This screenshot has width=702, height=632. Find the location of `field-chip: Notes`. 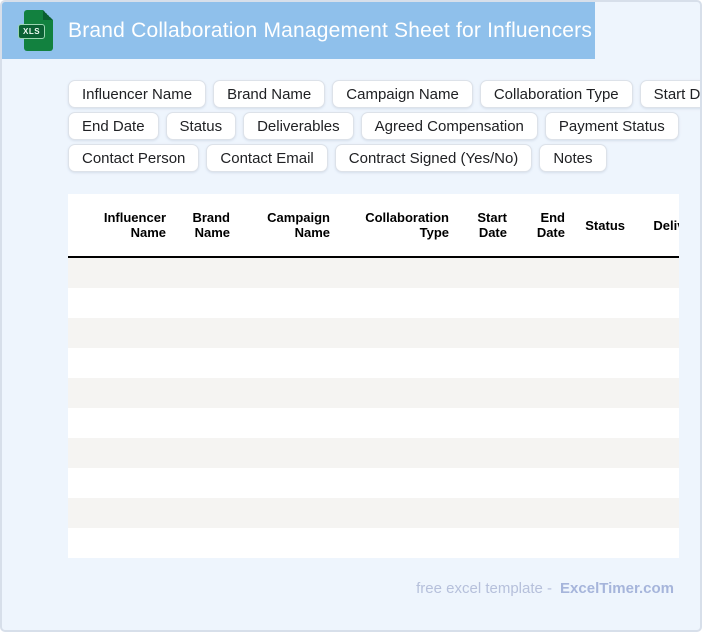

field-chip: Notes is located at coordinates (573, 158).